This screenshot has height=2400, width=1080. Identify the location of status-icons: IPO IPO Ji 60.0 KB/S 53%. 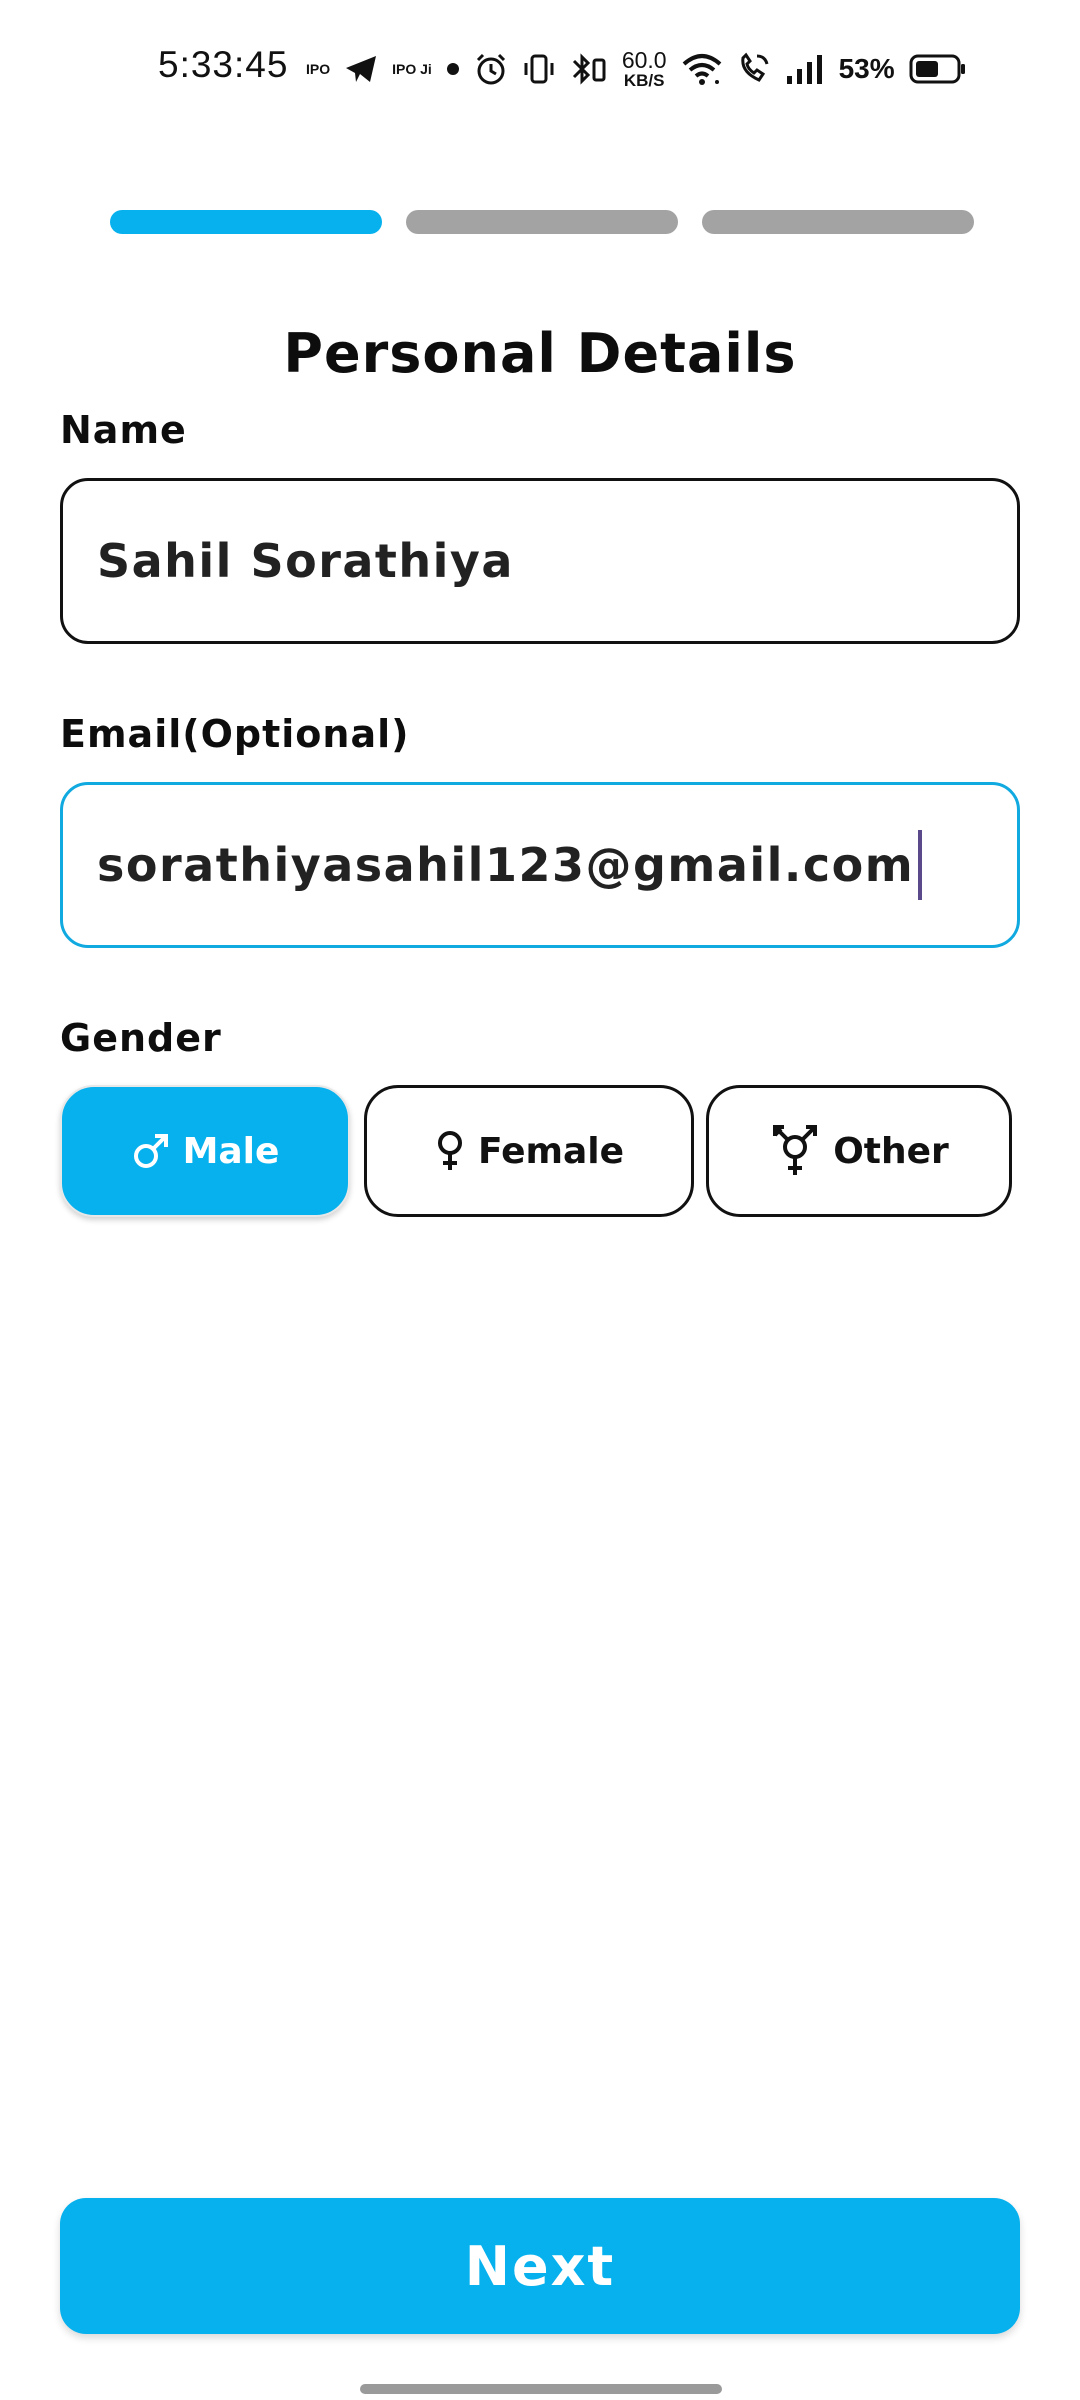
(636, 69).